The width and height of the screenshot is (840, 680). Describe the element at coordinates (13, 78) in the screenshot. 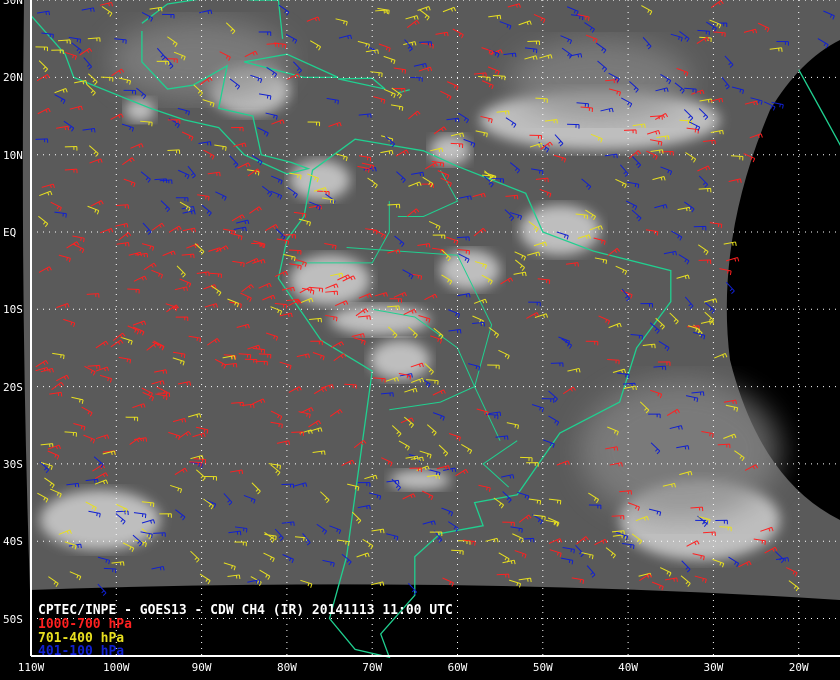

I see `lat-label: 20N` at that location.